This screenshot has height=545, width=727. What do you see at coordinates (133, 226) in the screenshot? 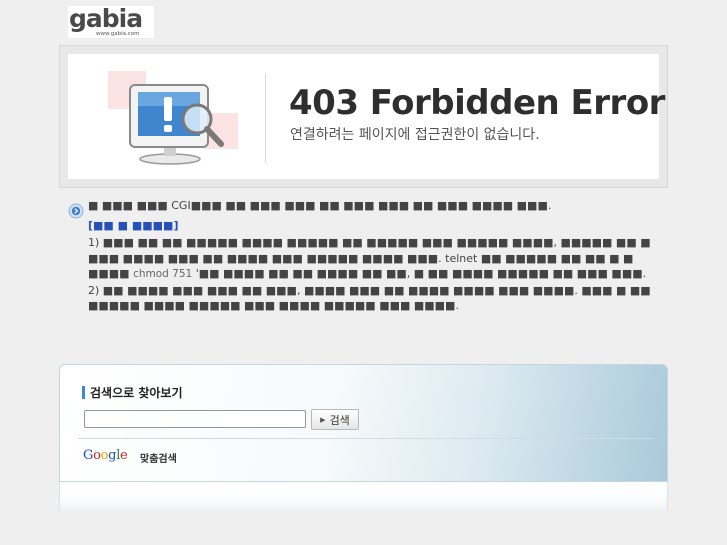
I see `help-link: [■■ ■ ■■■■]` at bounding box center [133, 226].